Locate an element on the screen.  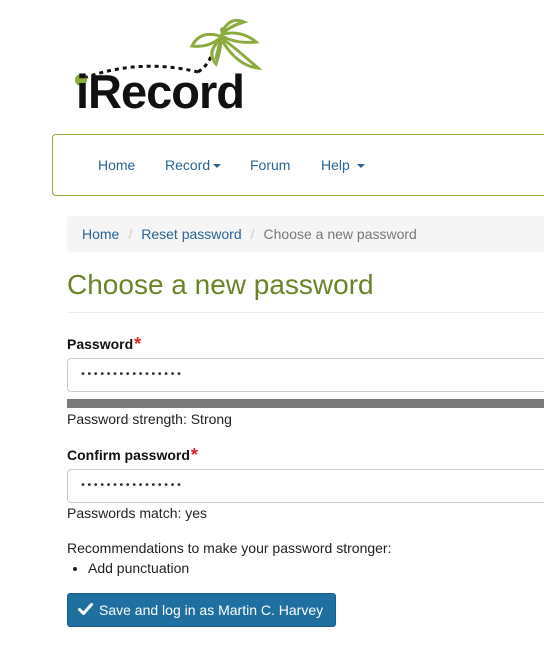
password-strength-bar is located at coordinates (305, 403).